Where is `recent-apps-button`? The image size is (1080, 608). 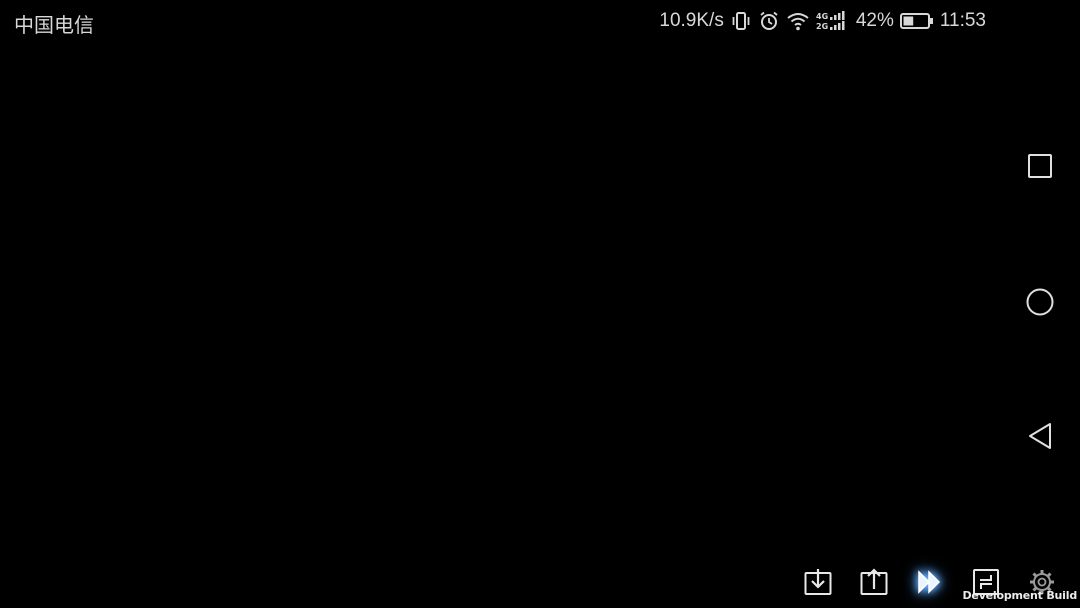 recent-apps-button is located at coordinates (1040, 168).